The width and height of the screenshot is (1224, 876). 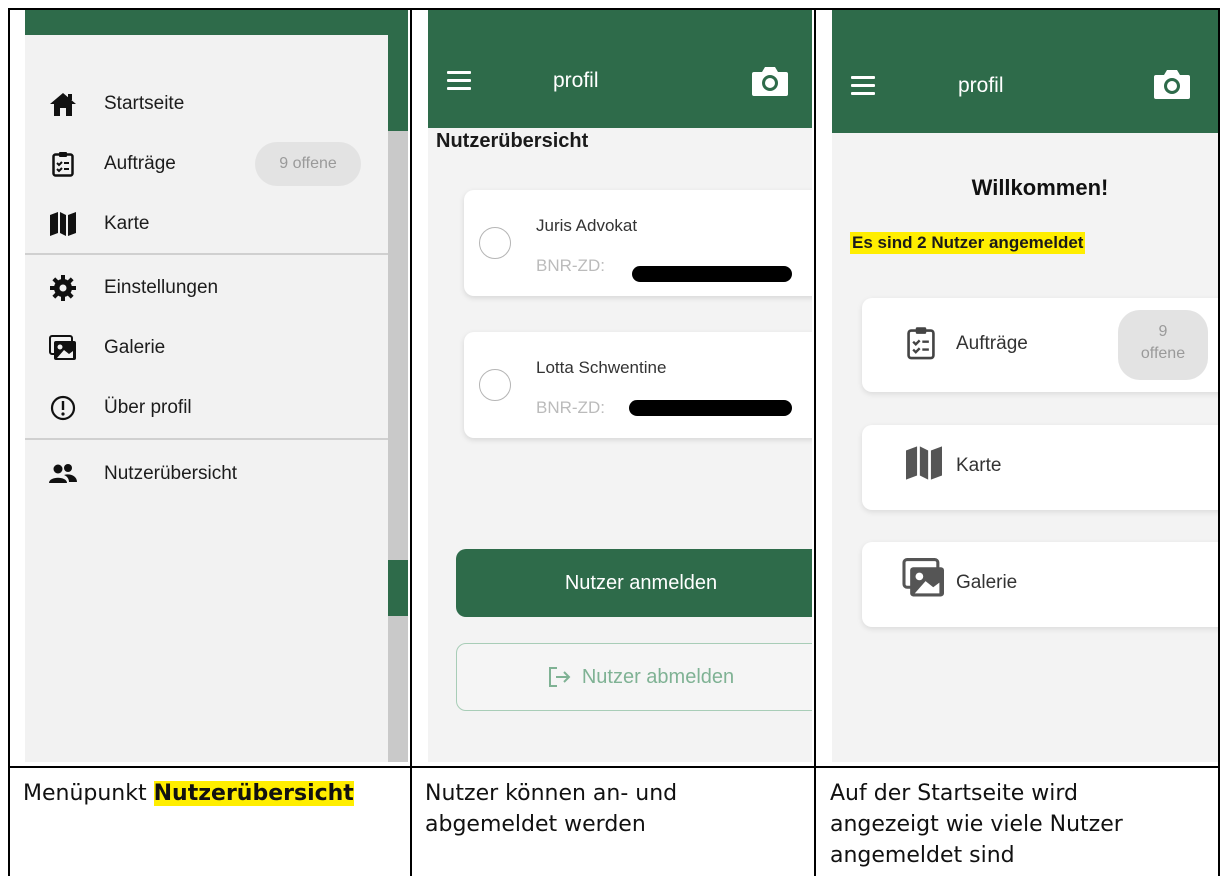 What do you see at coordinates (987, 582) in the screenshot?
I see `tile-label: Galerie` at bounding box center [987, 582].